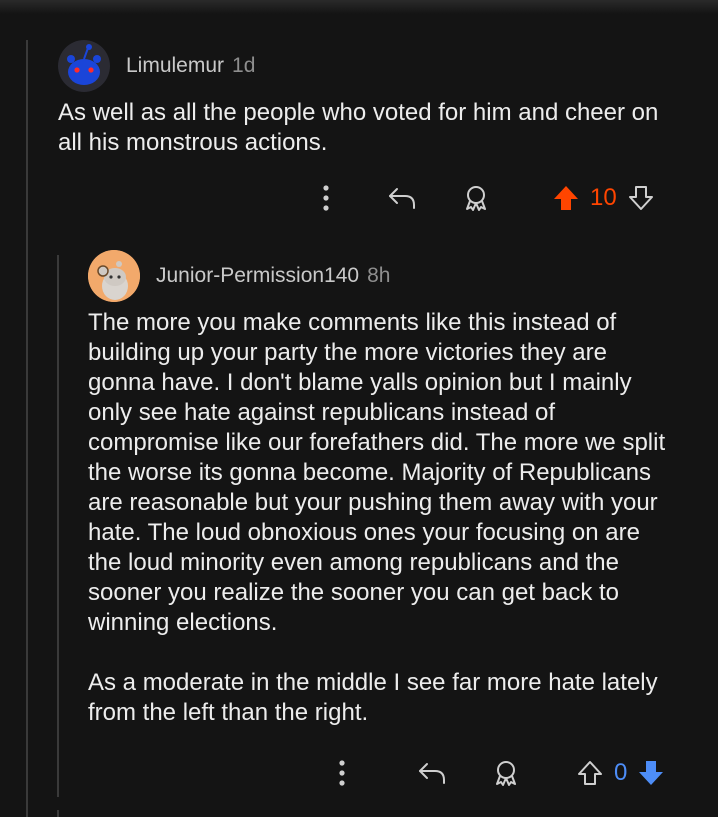 The height and width of the screenshot is (817, 718). What do you see at coordinates (379, 275) in the screenshot?
I see `comment-age: 8h` at bounding box center [379, 275].